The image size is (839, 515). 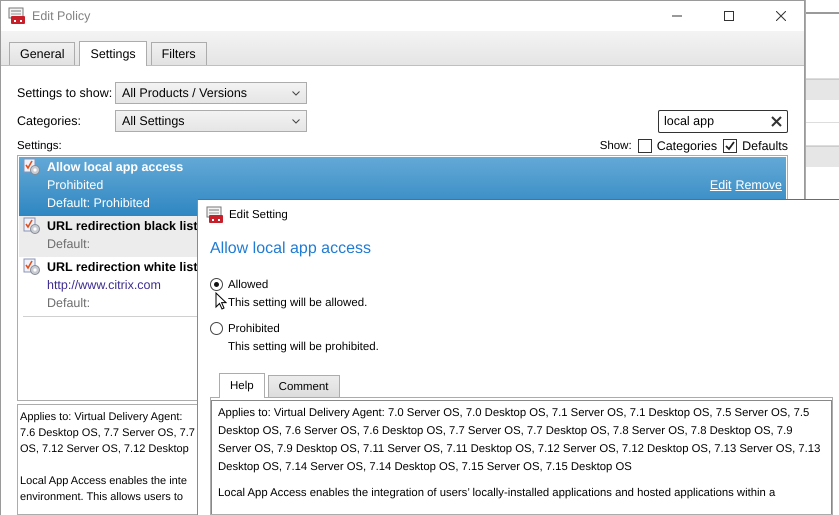 I want to click on field-label: Settings to show:, so click(x=65, y=93).